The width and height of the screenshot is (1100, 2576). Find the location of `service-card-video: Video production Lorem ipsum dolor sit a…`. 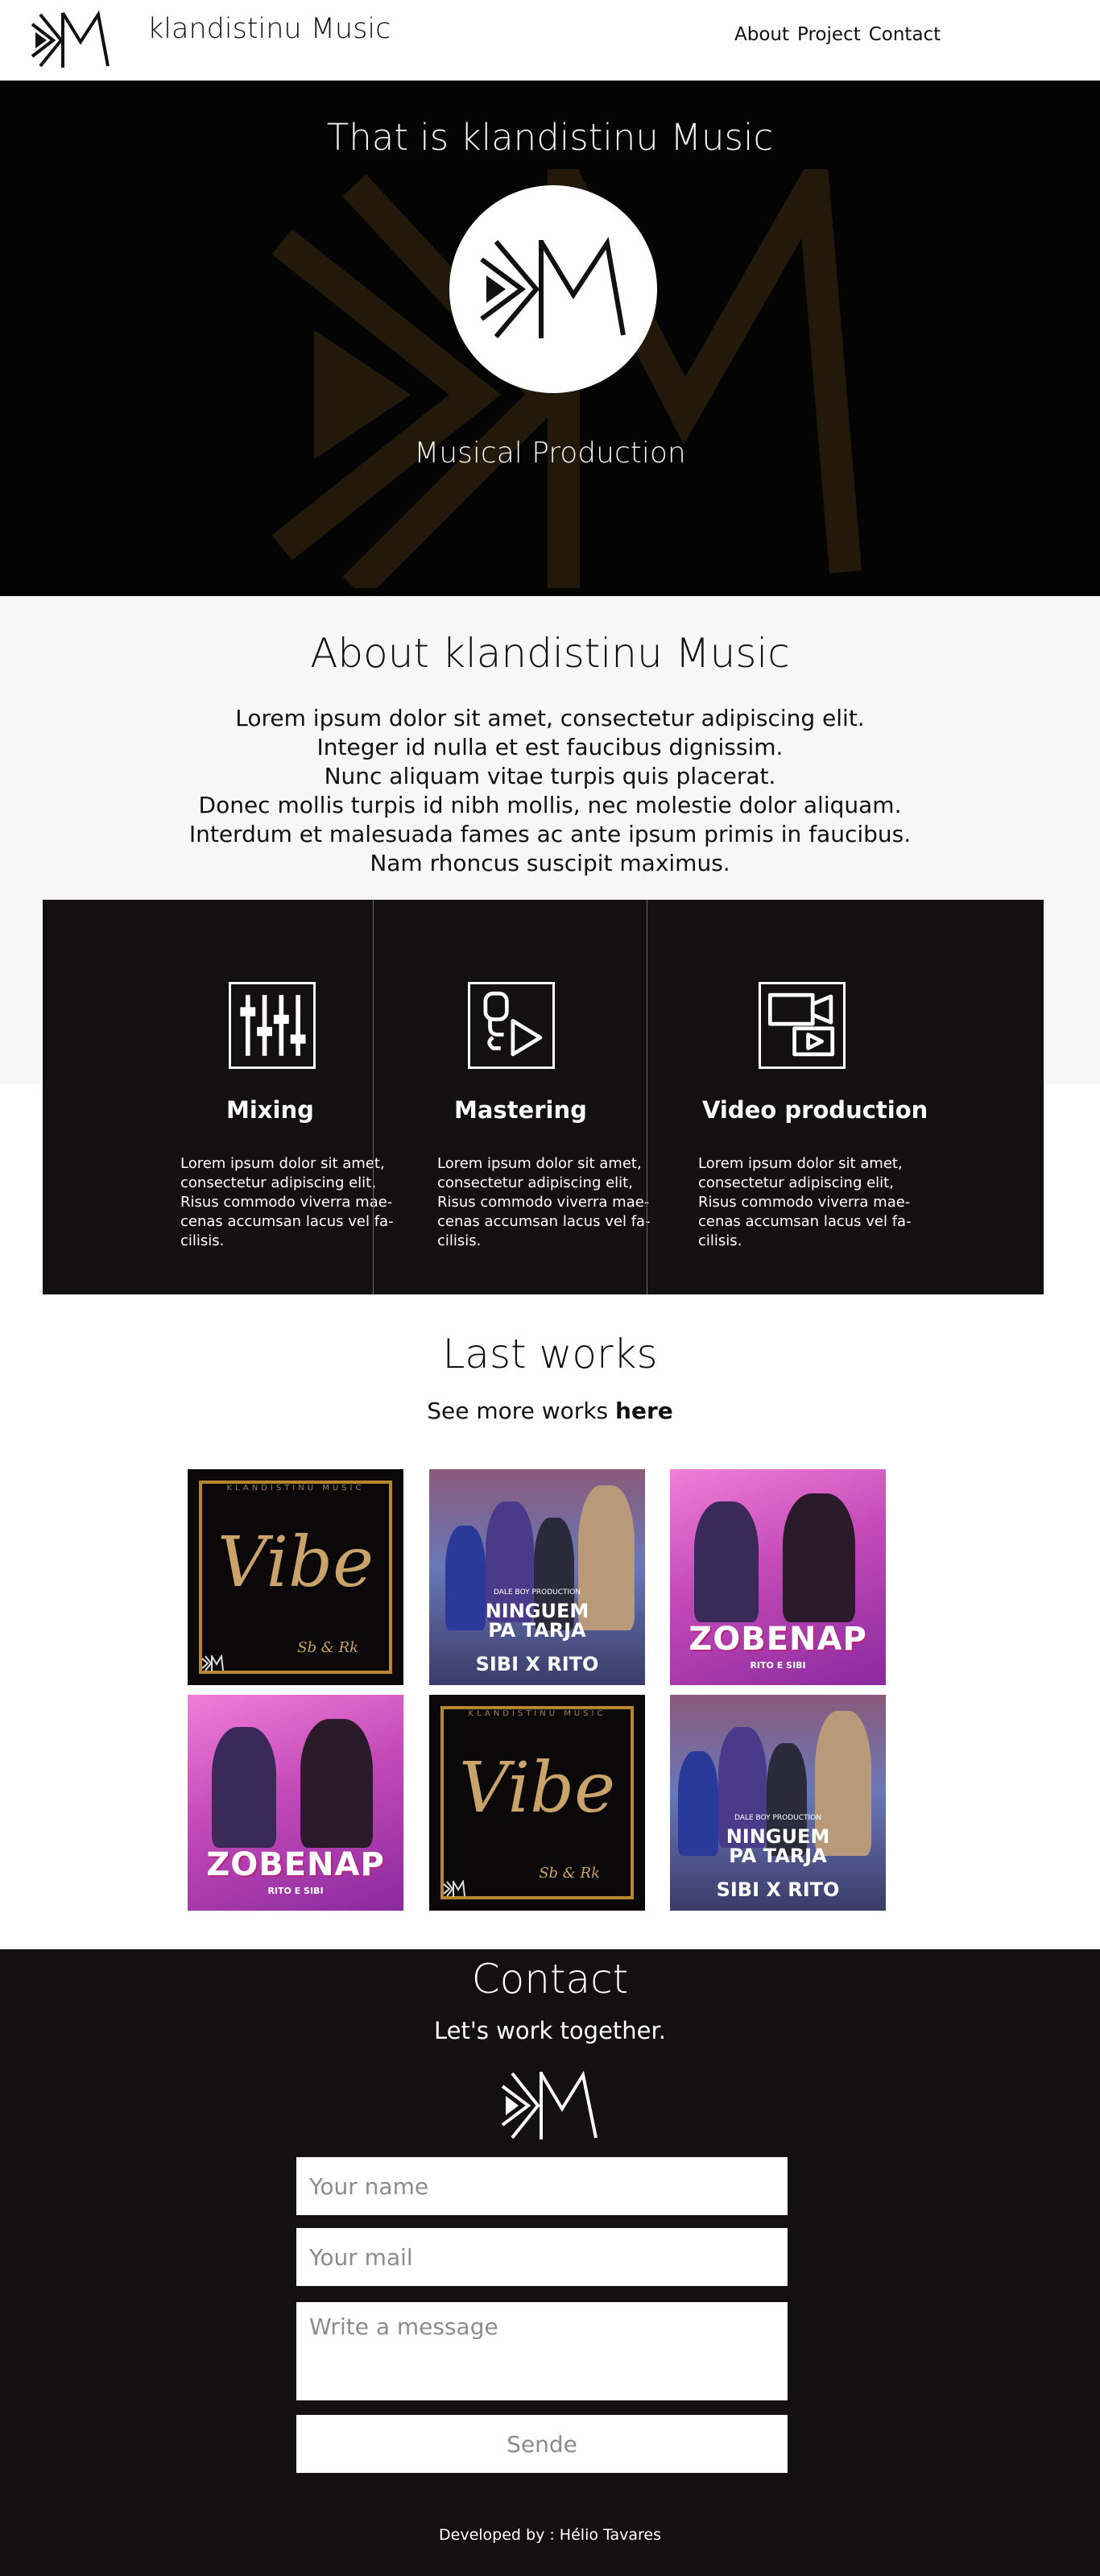

service-card-video: Video production Lorem ipsum dolor sit a… is located at coordinates (845, 1097).